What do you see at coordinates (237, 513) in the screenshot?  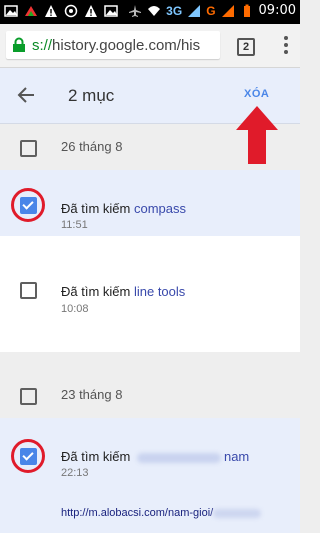 I see `redacted-url` at bounding box center [237, 513].